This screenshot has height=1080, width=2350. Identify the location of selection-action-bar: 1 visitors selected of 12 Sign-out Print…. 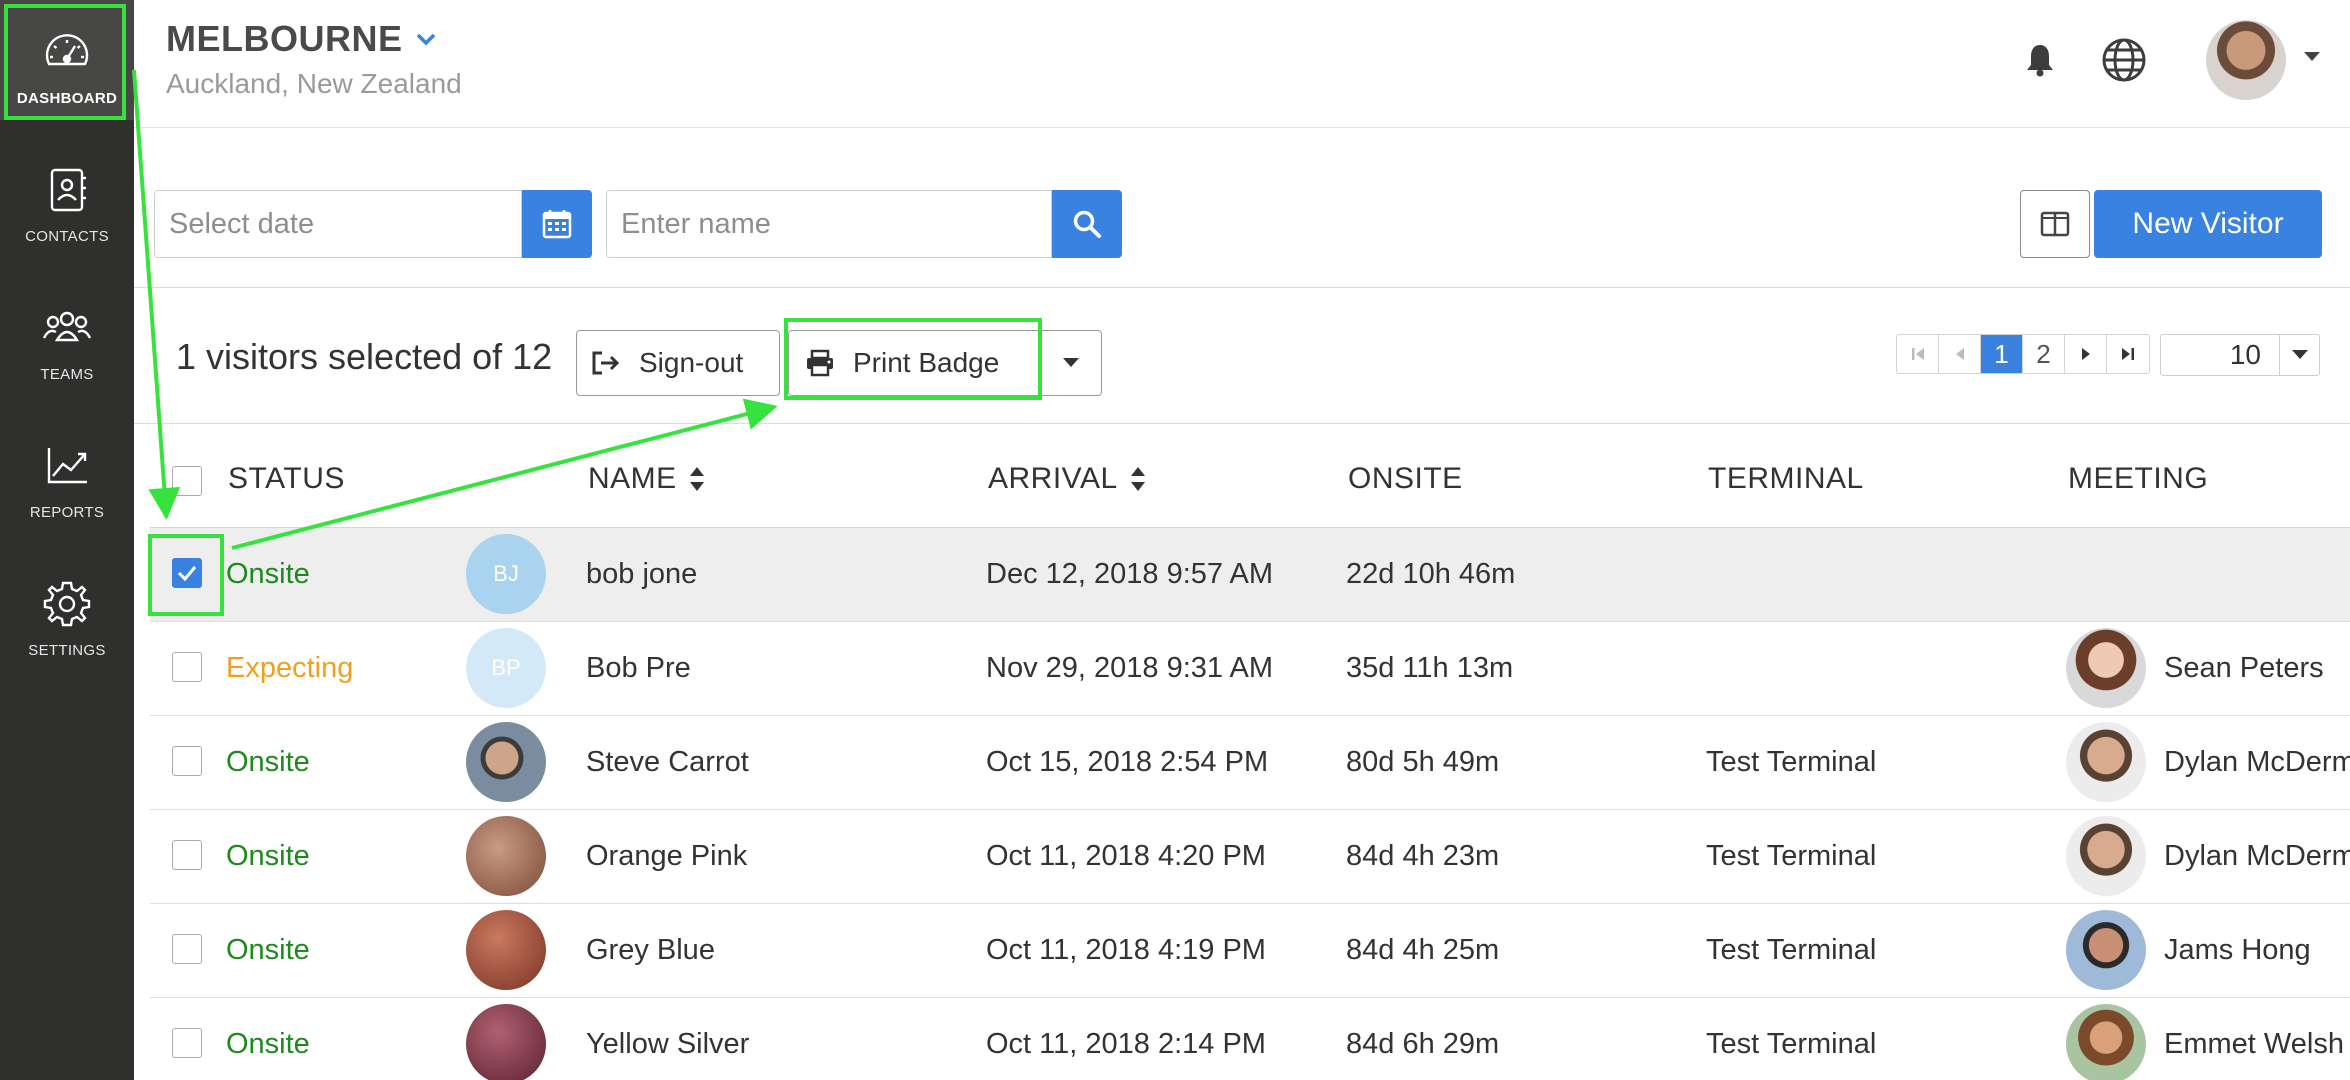
(1242, 356).